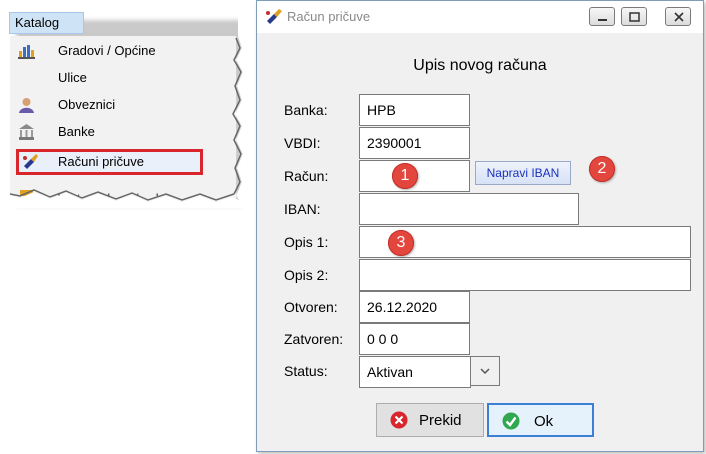 Image resolution: width=706 pixels, height=454 pixels. What do you see at coordinates (306, 242) in the screenshot?
I see `label-opis1: Opis 1:` at bounding box center [306, 242].